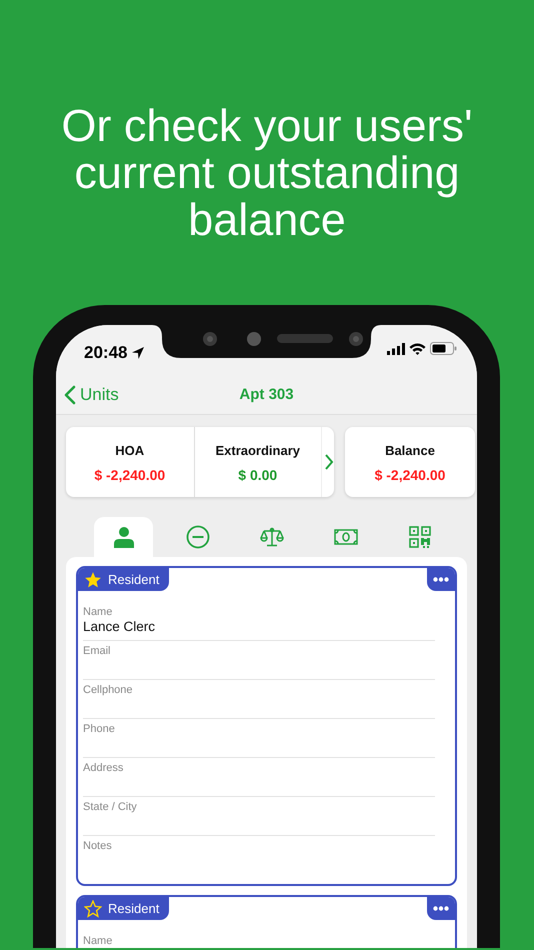 Image resolution: width=534 pixels, height=950 pixels. What do you see at coordinates (130, 451) in the screenshot?
I see `summary-label: HOA` at bounding box center [130, 451].